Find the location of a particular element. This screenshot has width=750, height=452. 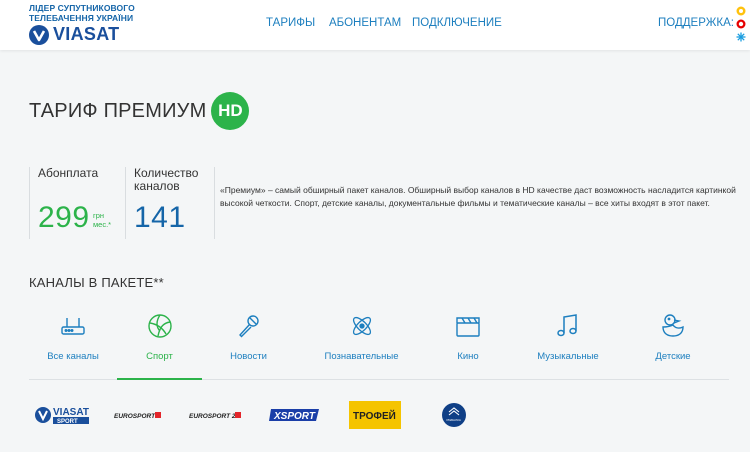

operator-icons is located at coordinates (741, 25).